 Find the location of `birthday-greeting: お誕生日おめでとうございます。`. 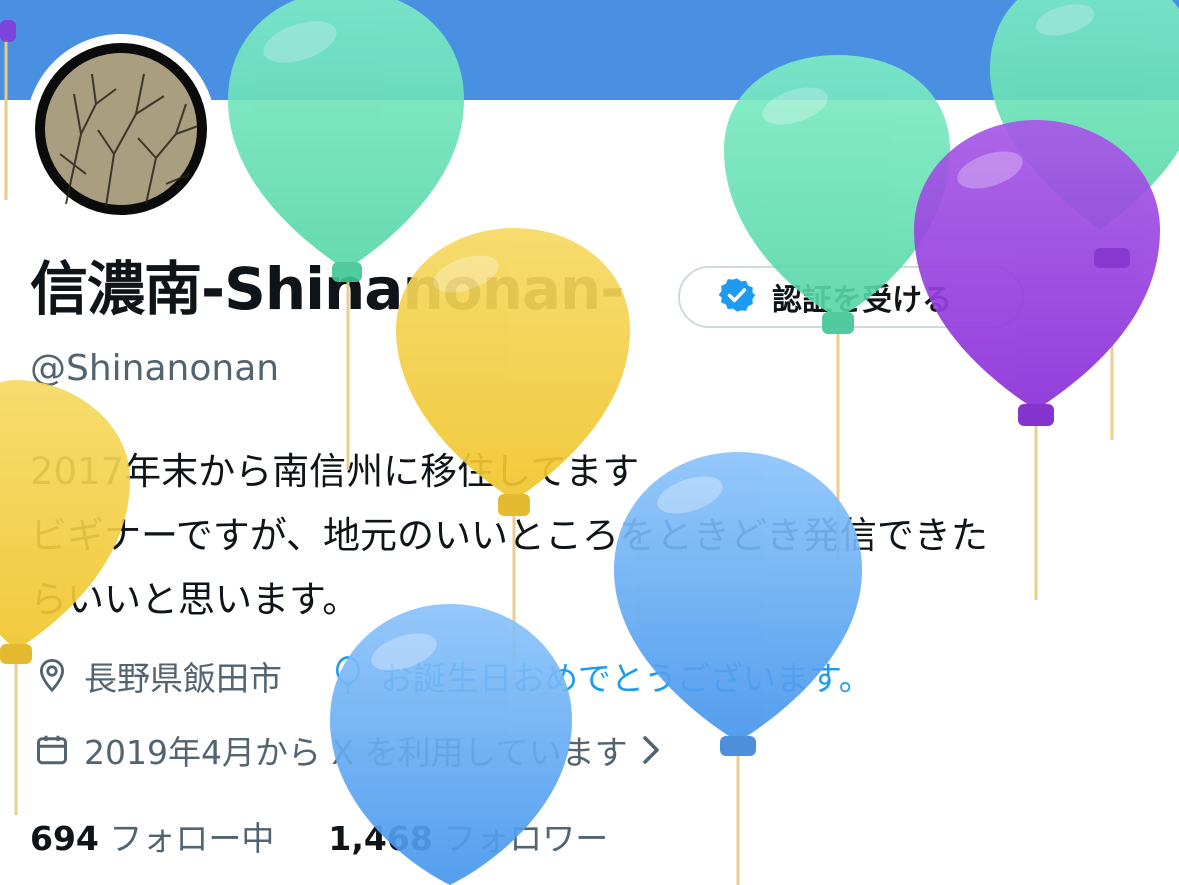

birthday-greeting: お誕生日おめでとうございます。 is located at coordinates (599, 676).